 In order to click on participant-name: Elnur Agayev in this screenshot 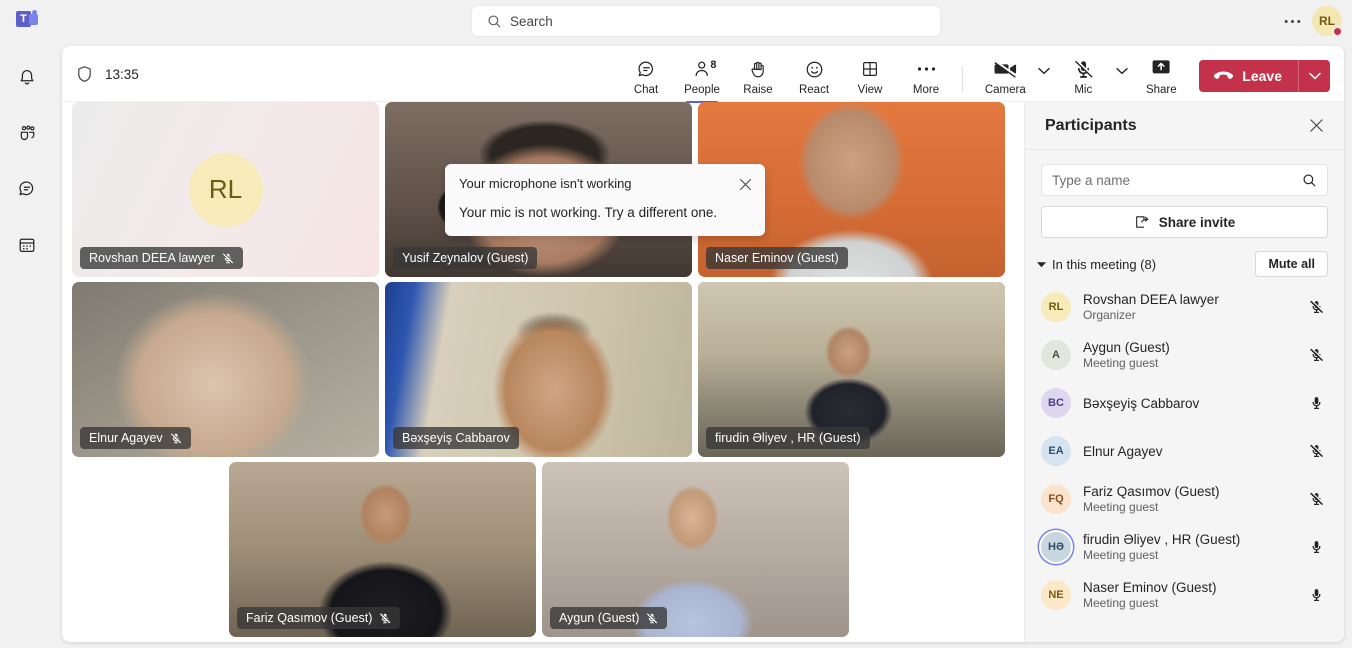, I will do `click(1123, 451)`.